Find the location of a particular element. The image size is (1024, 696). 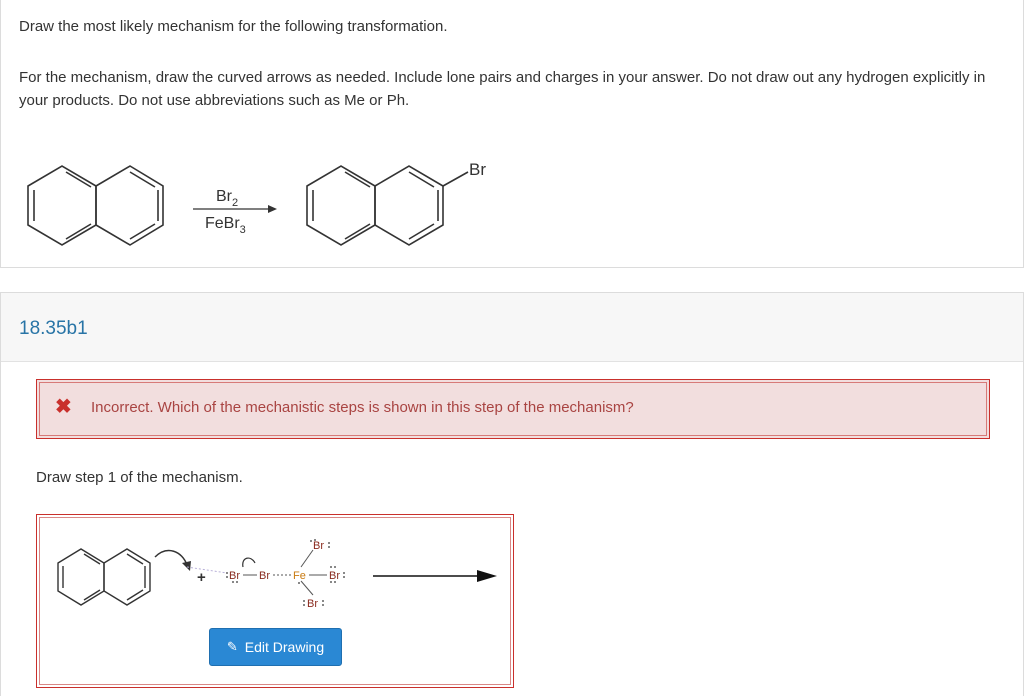

drawing-br-middle: Br is located at coordinates (264, 576).